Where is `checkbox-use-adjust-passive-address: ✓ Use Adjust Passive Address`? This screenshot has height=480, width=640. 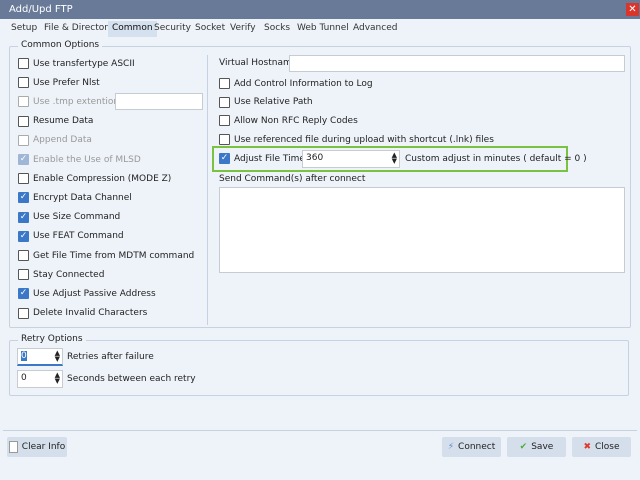 checkbox-use-adjust-passive-address: ✓ Use Adjust Passive Address is located at coordinates (87, 294).